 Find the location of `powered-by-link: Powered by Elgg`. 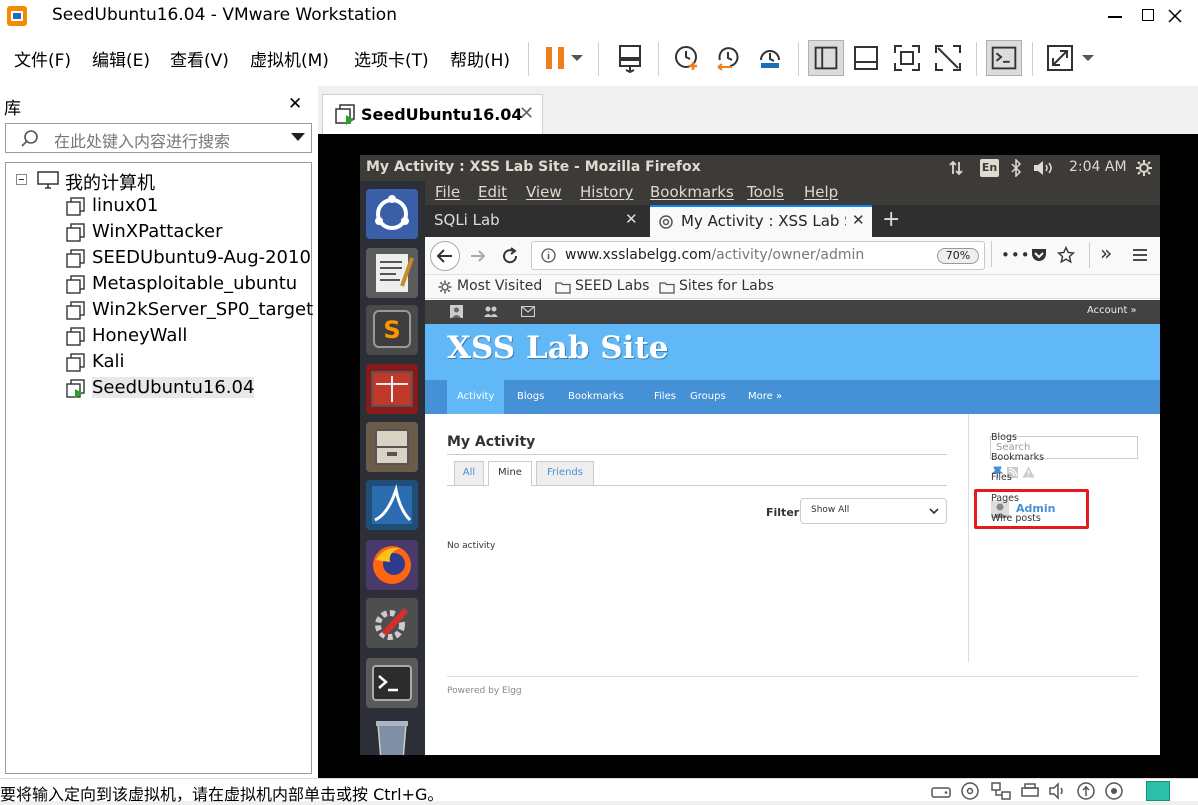

powered-by-link: Powered by Elgg is located at coordinates (484, 691).